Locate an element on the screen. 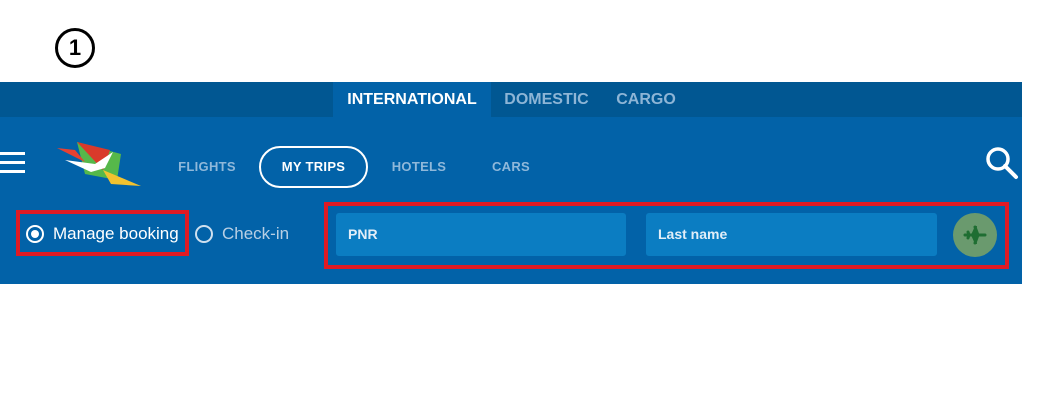  step-number-badge: 1 is located at coordinates (75, 48).